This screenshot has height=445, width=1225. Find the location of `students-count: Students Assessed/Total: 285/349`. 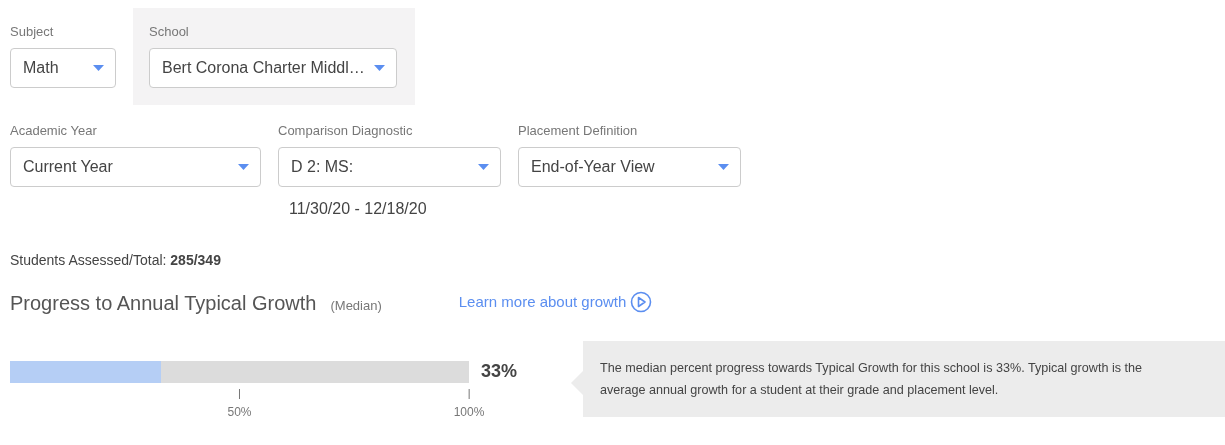

students-count: Students Assessed/Total: 285/349 is located at coordinates (116, 260).